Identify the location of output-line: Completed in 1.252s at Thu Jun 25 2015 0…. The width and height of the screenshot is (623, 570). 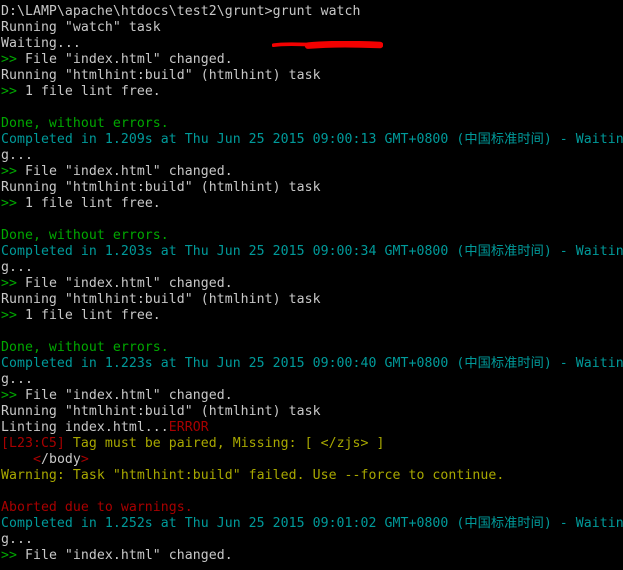
(312, 524).